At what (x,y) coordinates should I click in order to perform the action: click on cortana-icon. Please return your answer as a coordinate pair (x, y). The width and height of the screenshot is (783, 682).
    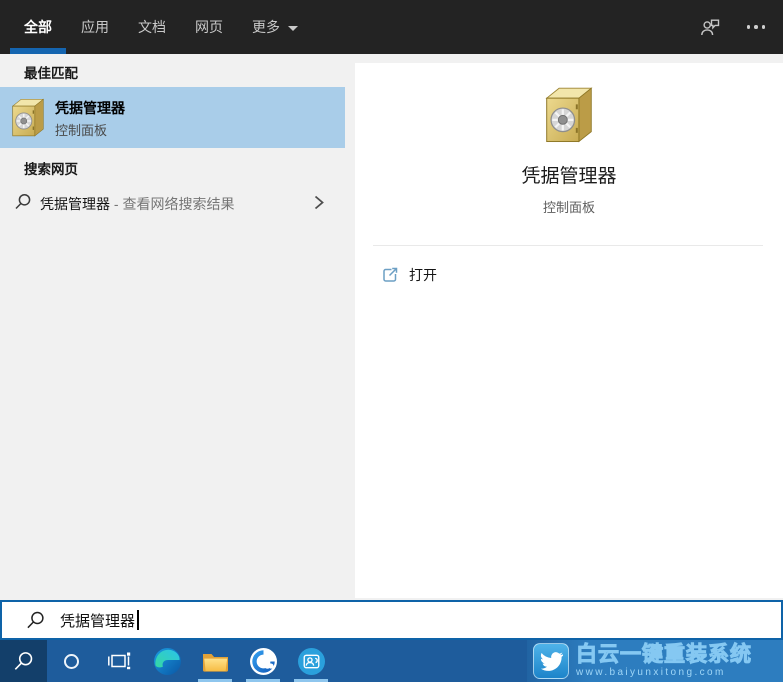
    Looking at the image, I should click on (71, 661).